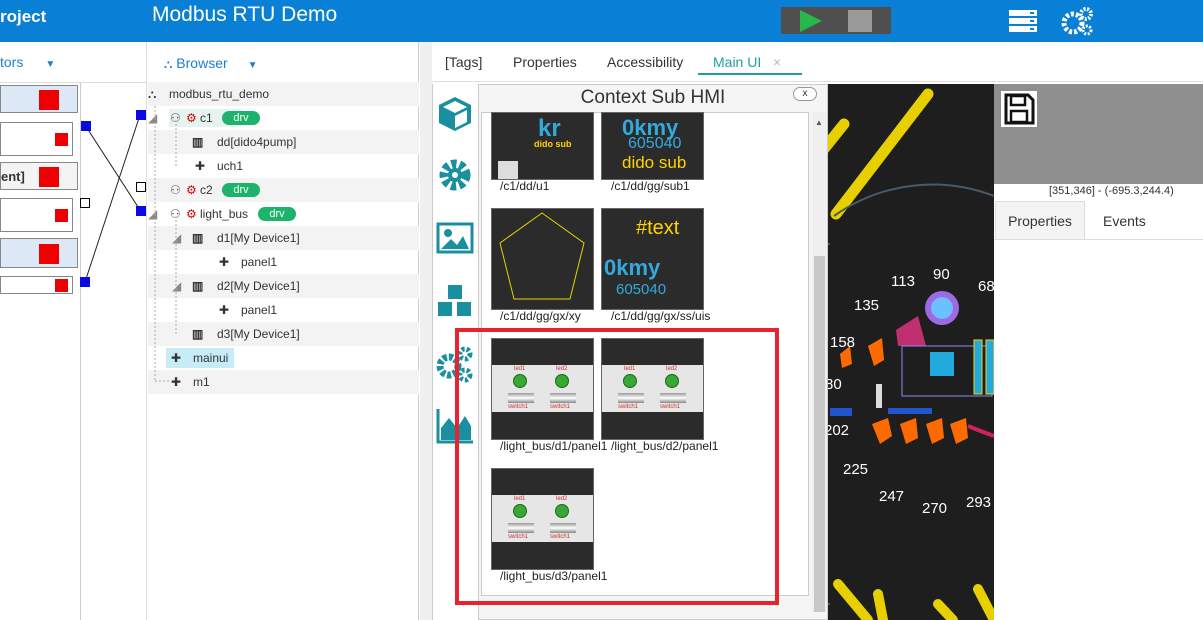 The image size is (1203, 620). I want to click on sub-hmi-thumbnail: kr dido sub, so click(542, 146).